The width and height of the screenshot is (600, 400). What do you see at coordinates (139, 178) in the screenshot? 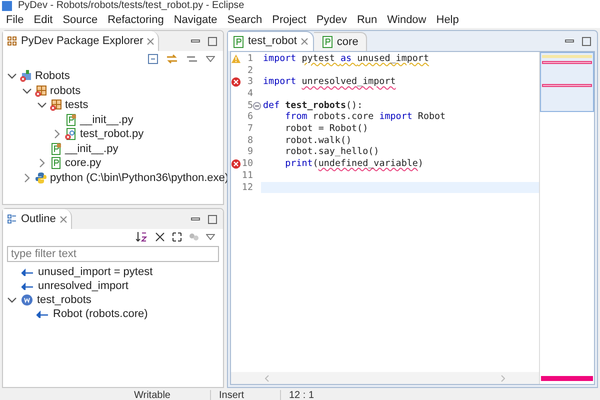
I see `tree-item: python (C:\bin\Python36\python.exe)` at bounding box center [139, 178].